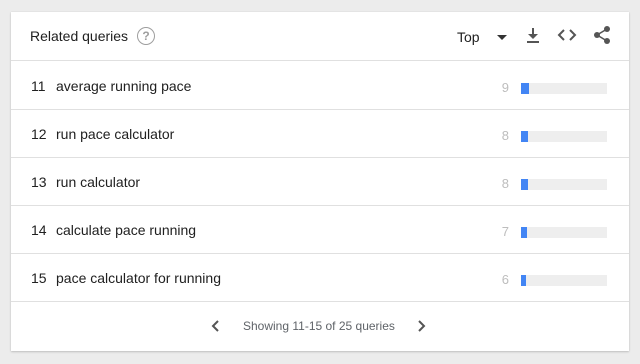  What do you see at coordinates (482, 37) in the screenshot?
I see `sort-select: Top` at bounding box center [482, 37].